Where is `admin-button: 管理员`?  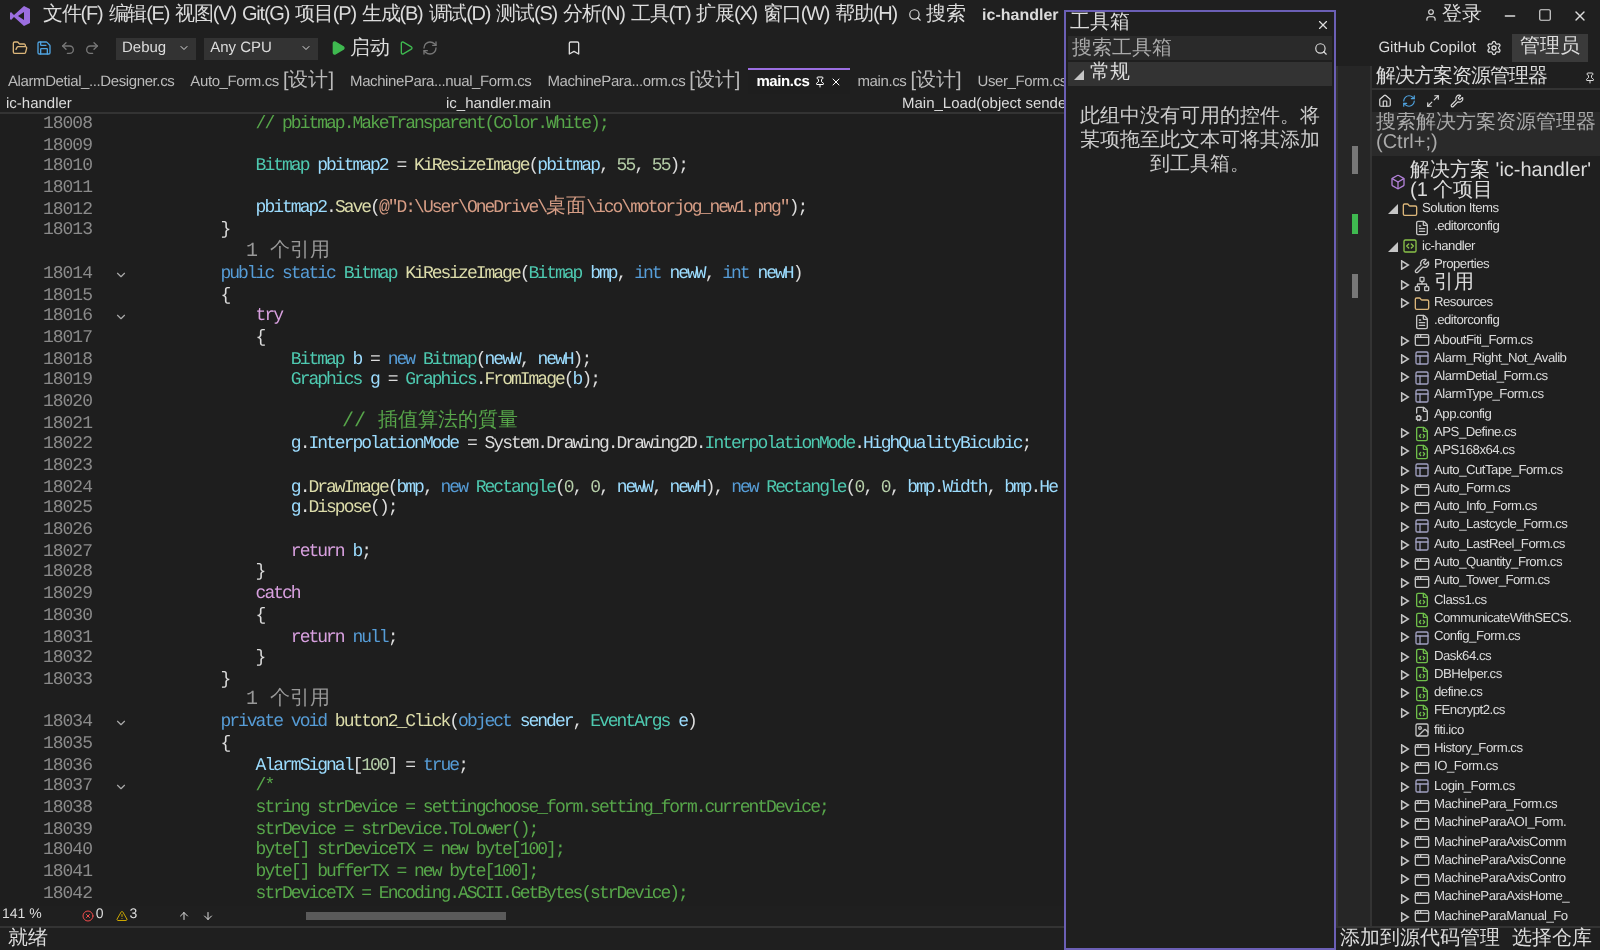
admin-button: 管理员 is located at coordinates (1550, 48).